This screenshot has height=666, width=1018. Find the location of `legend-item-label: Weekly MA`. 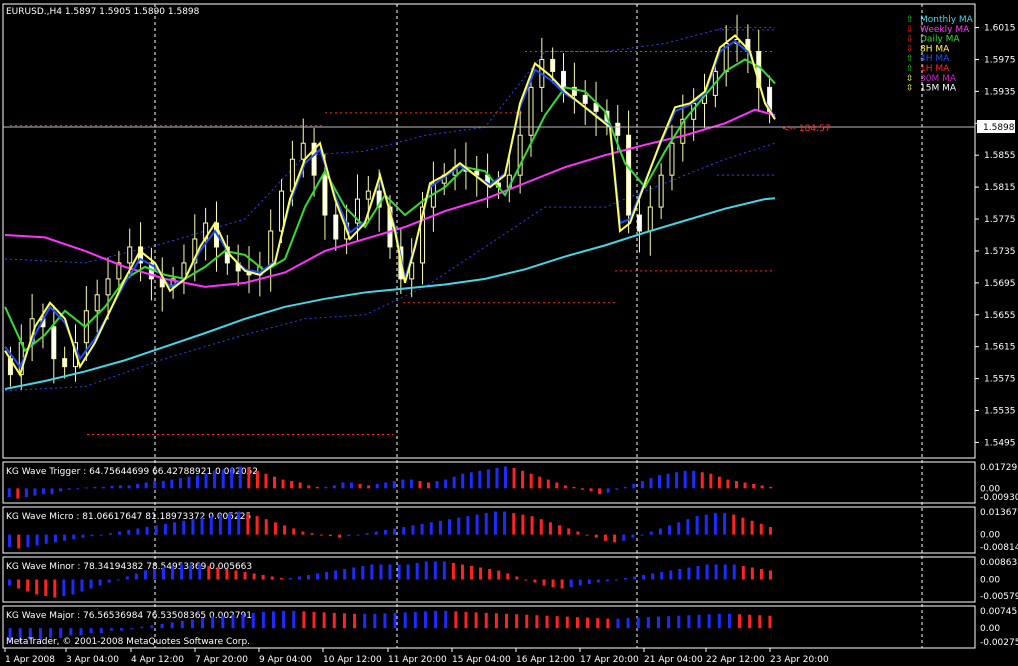

legend-item-label: Weekly MA is located at coordinates (945, 30).